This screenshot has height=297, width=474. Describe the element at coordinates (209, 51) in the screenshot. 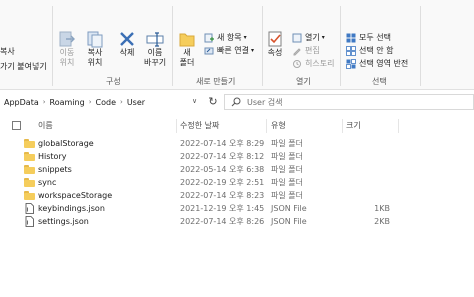

I see `quick-access-icon` at that location.